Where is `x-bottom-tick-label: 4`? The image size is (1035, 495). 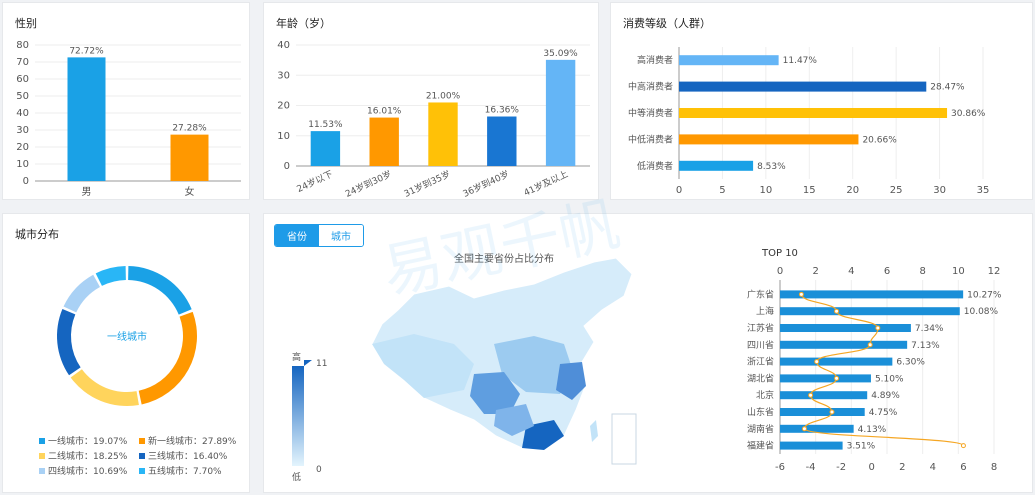 x-bottom-tick-label: 4 is located at coordinates (933, 467).